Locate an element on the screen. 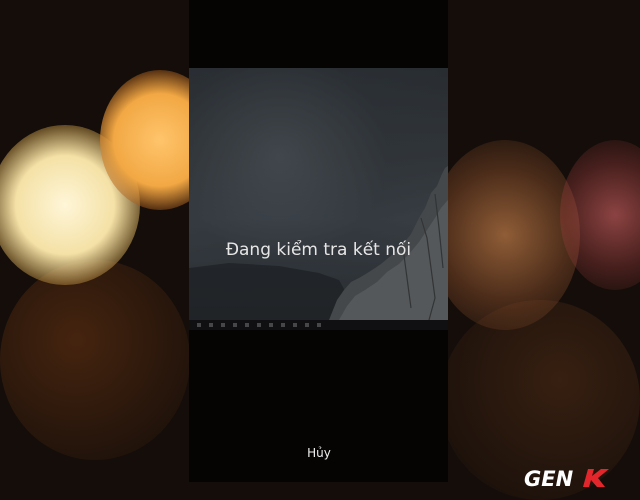  svg-text: GEN is located at coordinates (549, 479).